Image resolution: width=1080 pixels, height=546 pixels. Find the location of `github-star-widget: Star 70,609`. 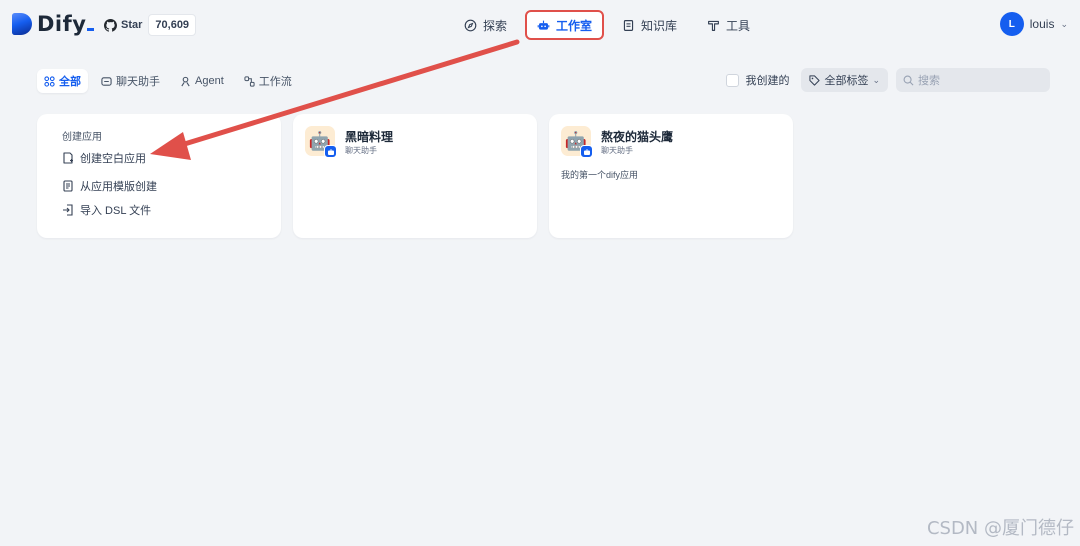

github-star-widget: Star 70,609 is located at coordinates (148, 25).